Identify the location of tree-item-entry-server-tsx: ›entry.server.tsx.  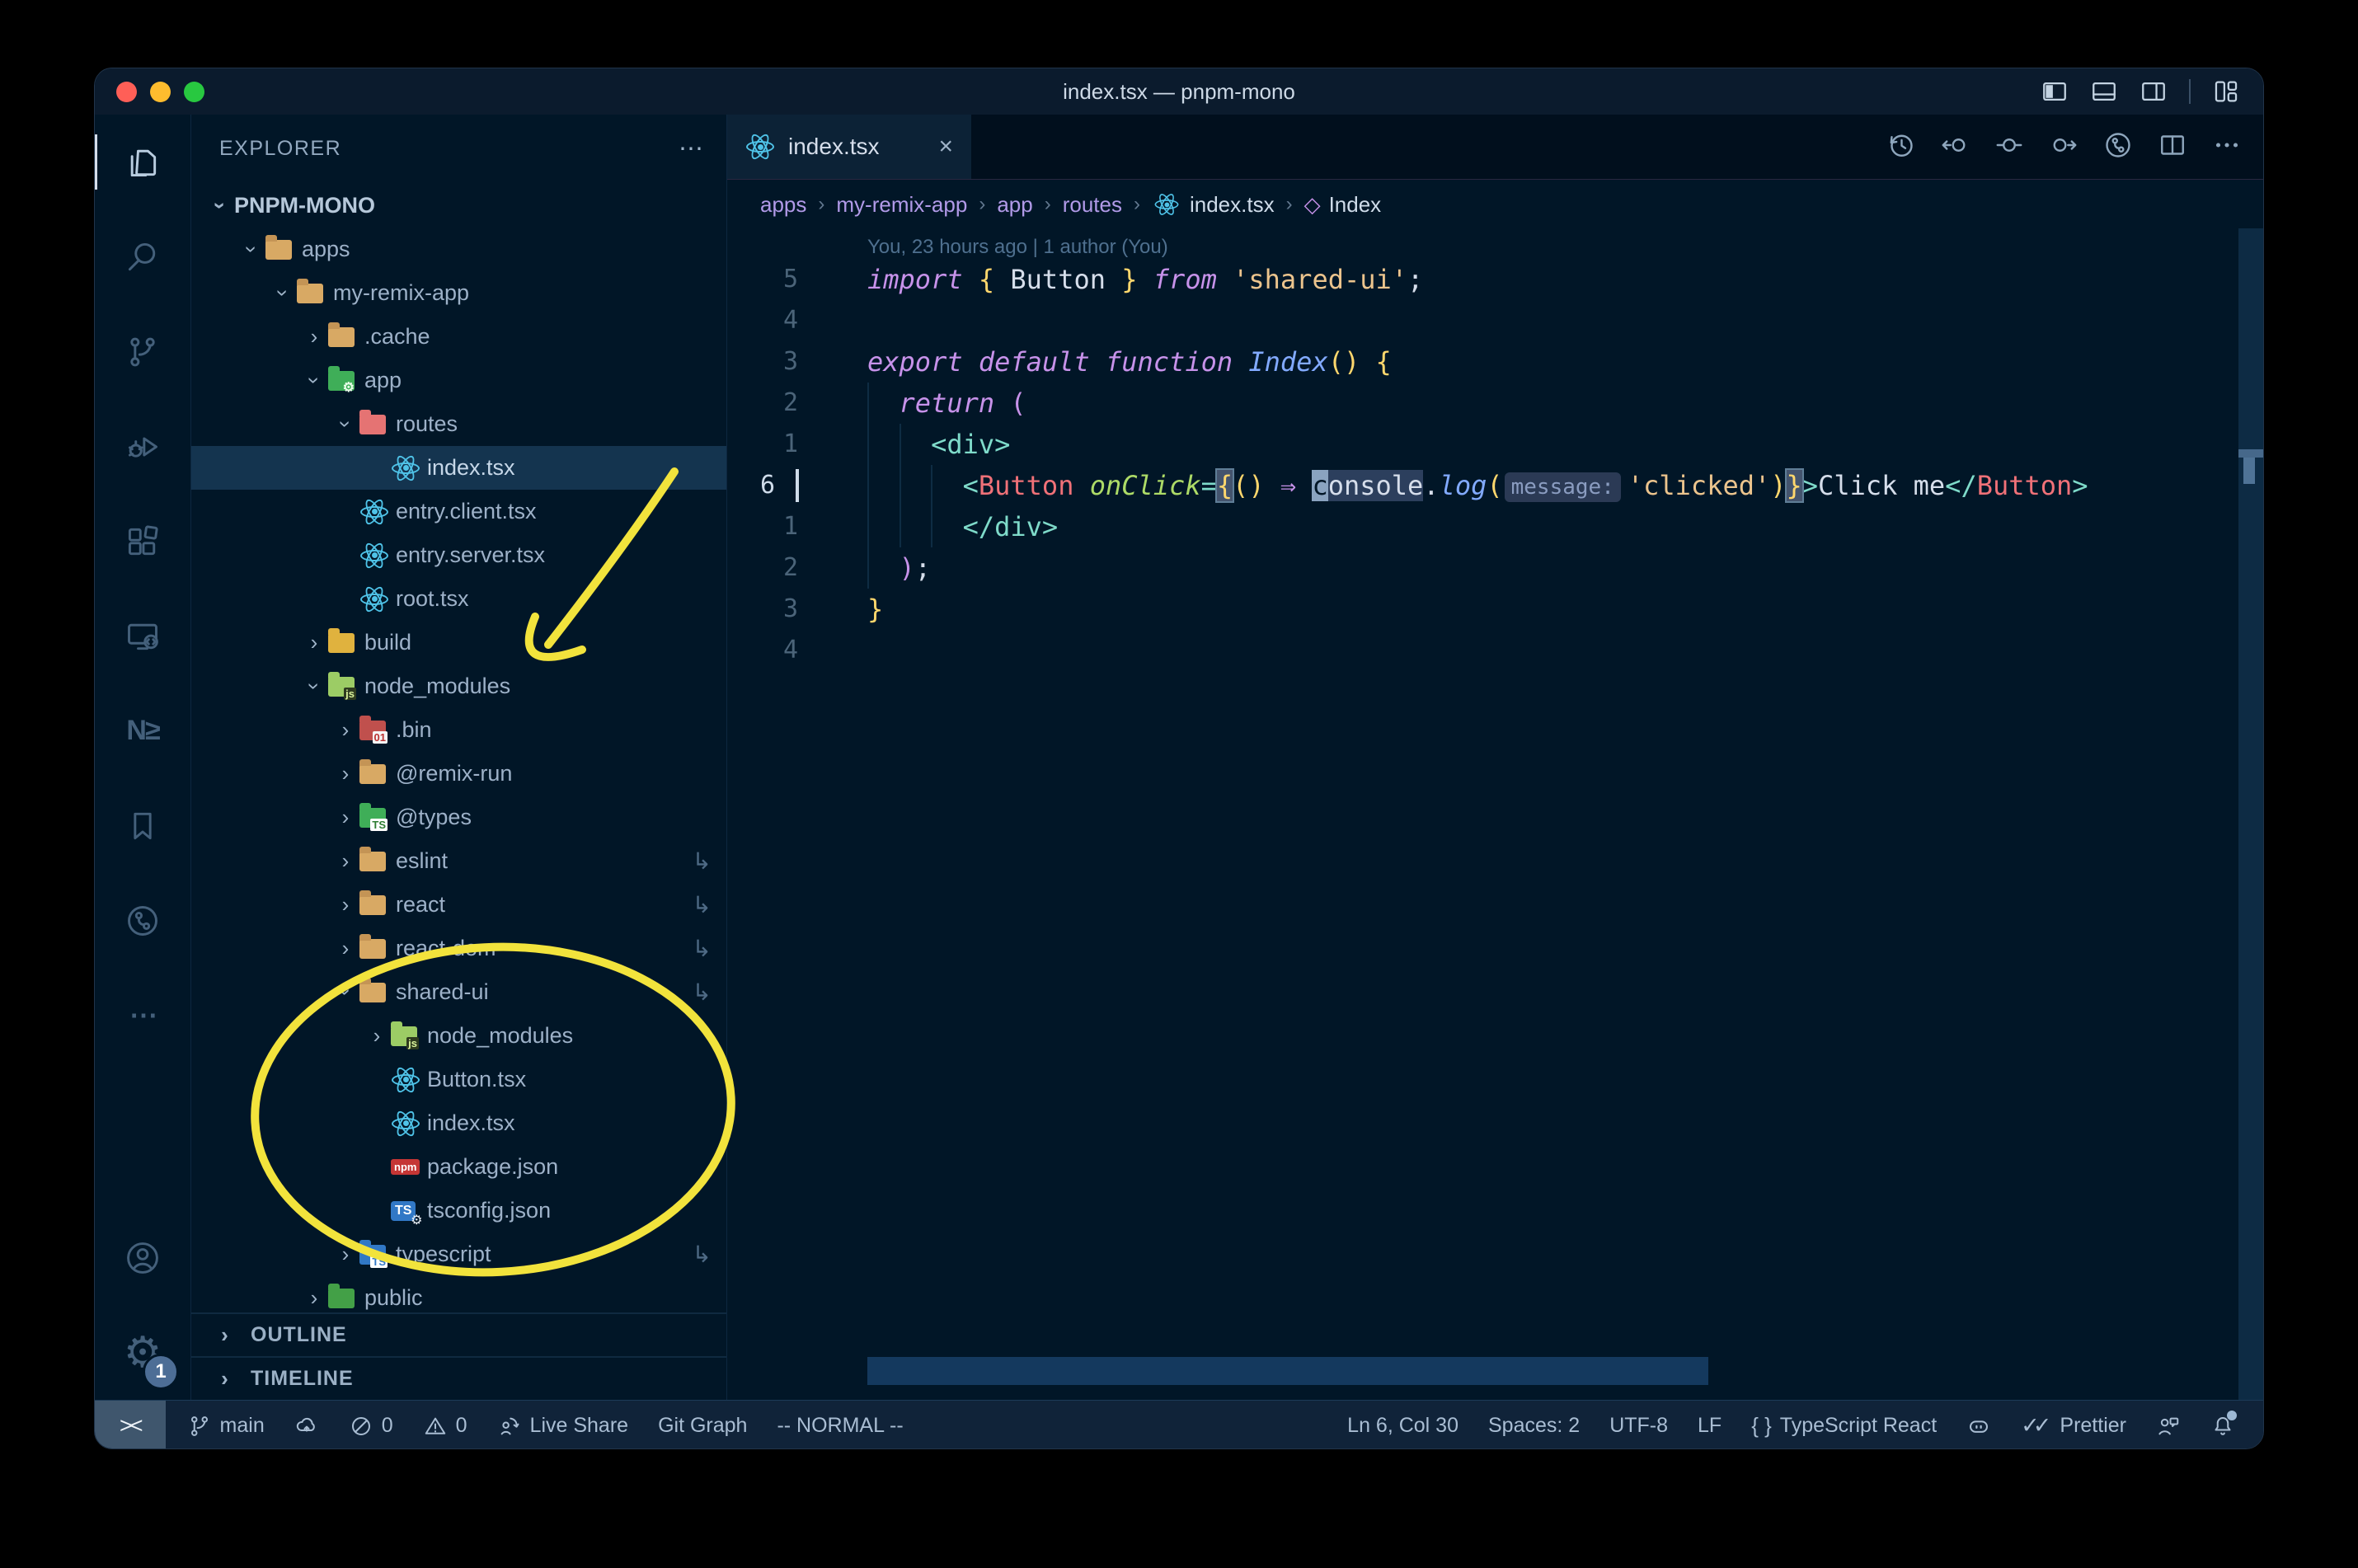
(459, 555).